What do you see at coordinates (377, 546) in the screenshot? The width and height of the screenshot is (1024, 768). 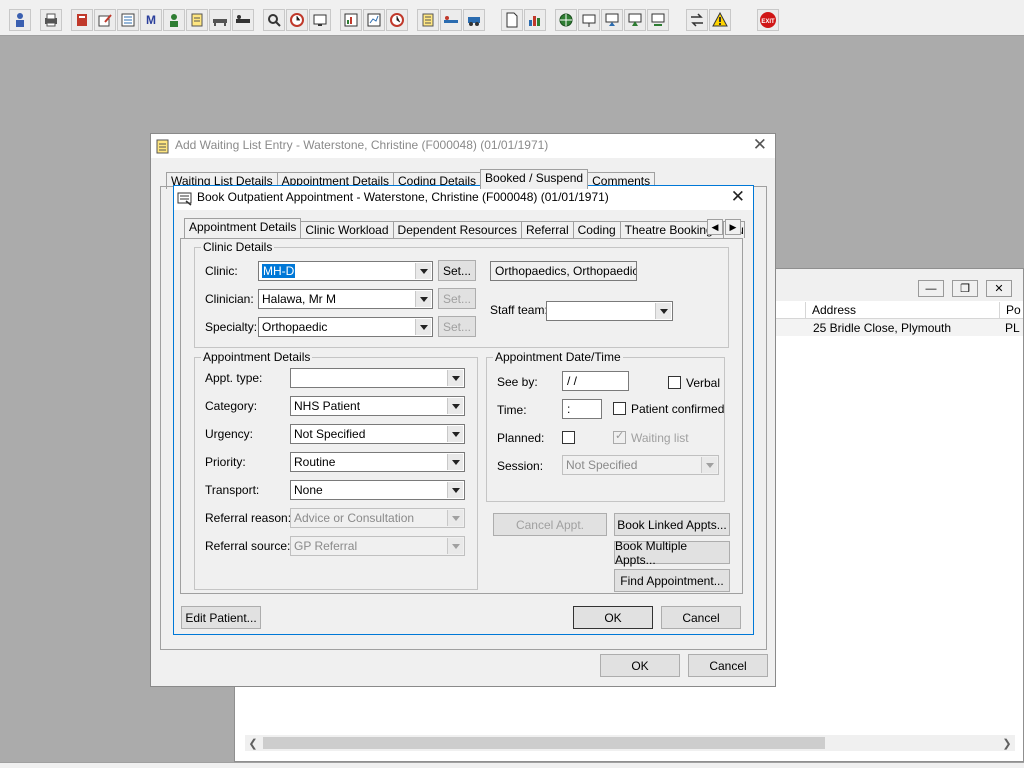 I see `referral-source-combo: GP Referral` at bounding box center [377, 546].